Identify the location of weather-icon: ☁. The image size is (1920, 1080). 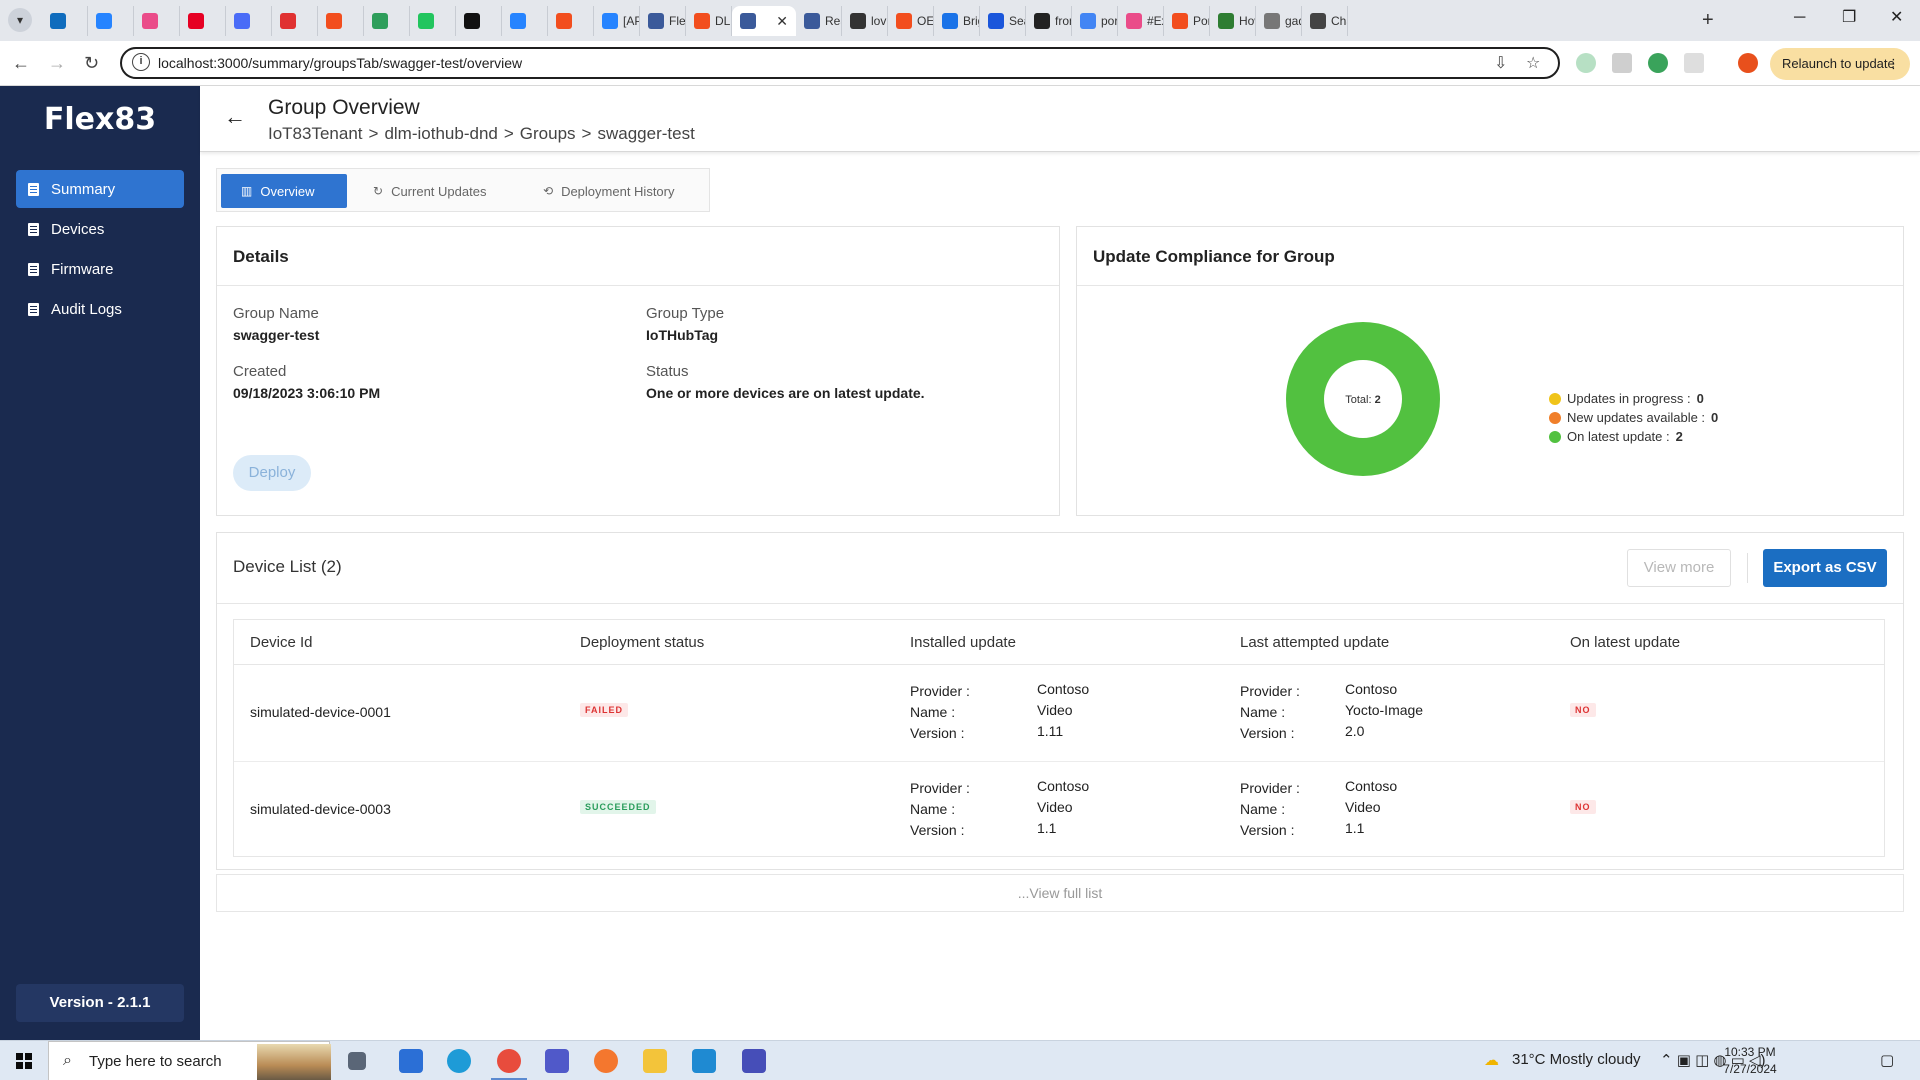
(1491, 1060).